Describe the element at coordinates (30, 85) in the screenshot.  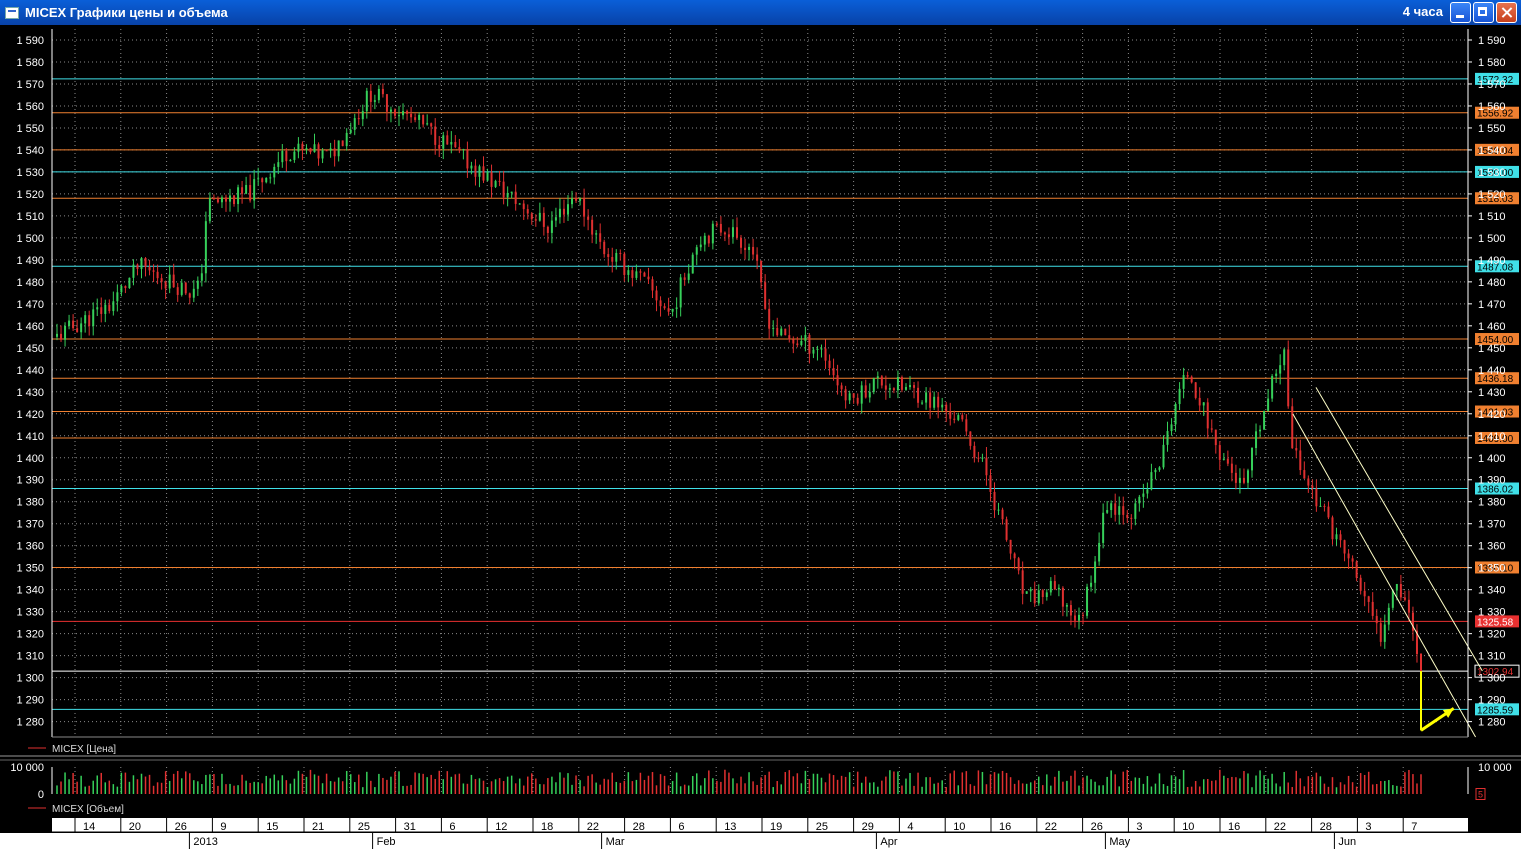
I see `y-tick-label-left: 1 570` at that location.